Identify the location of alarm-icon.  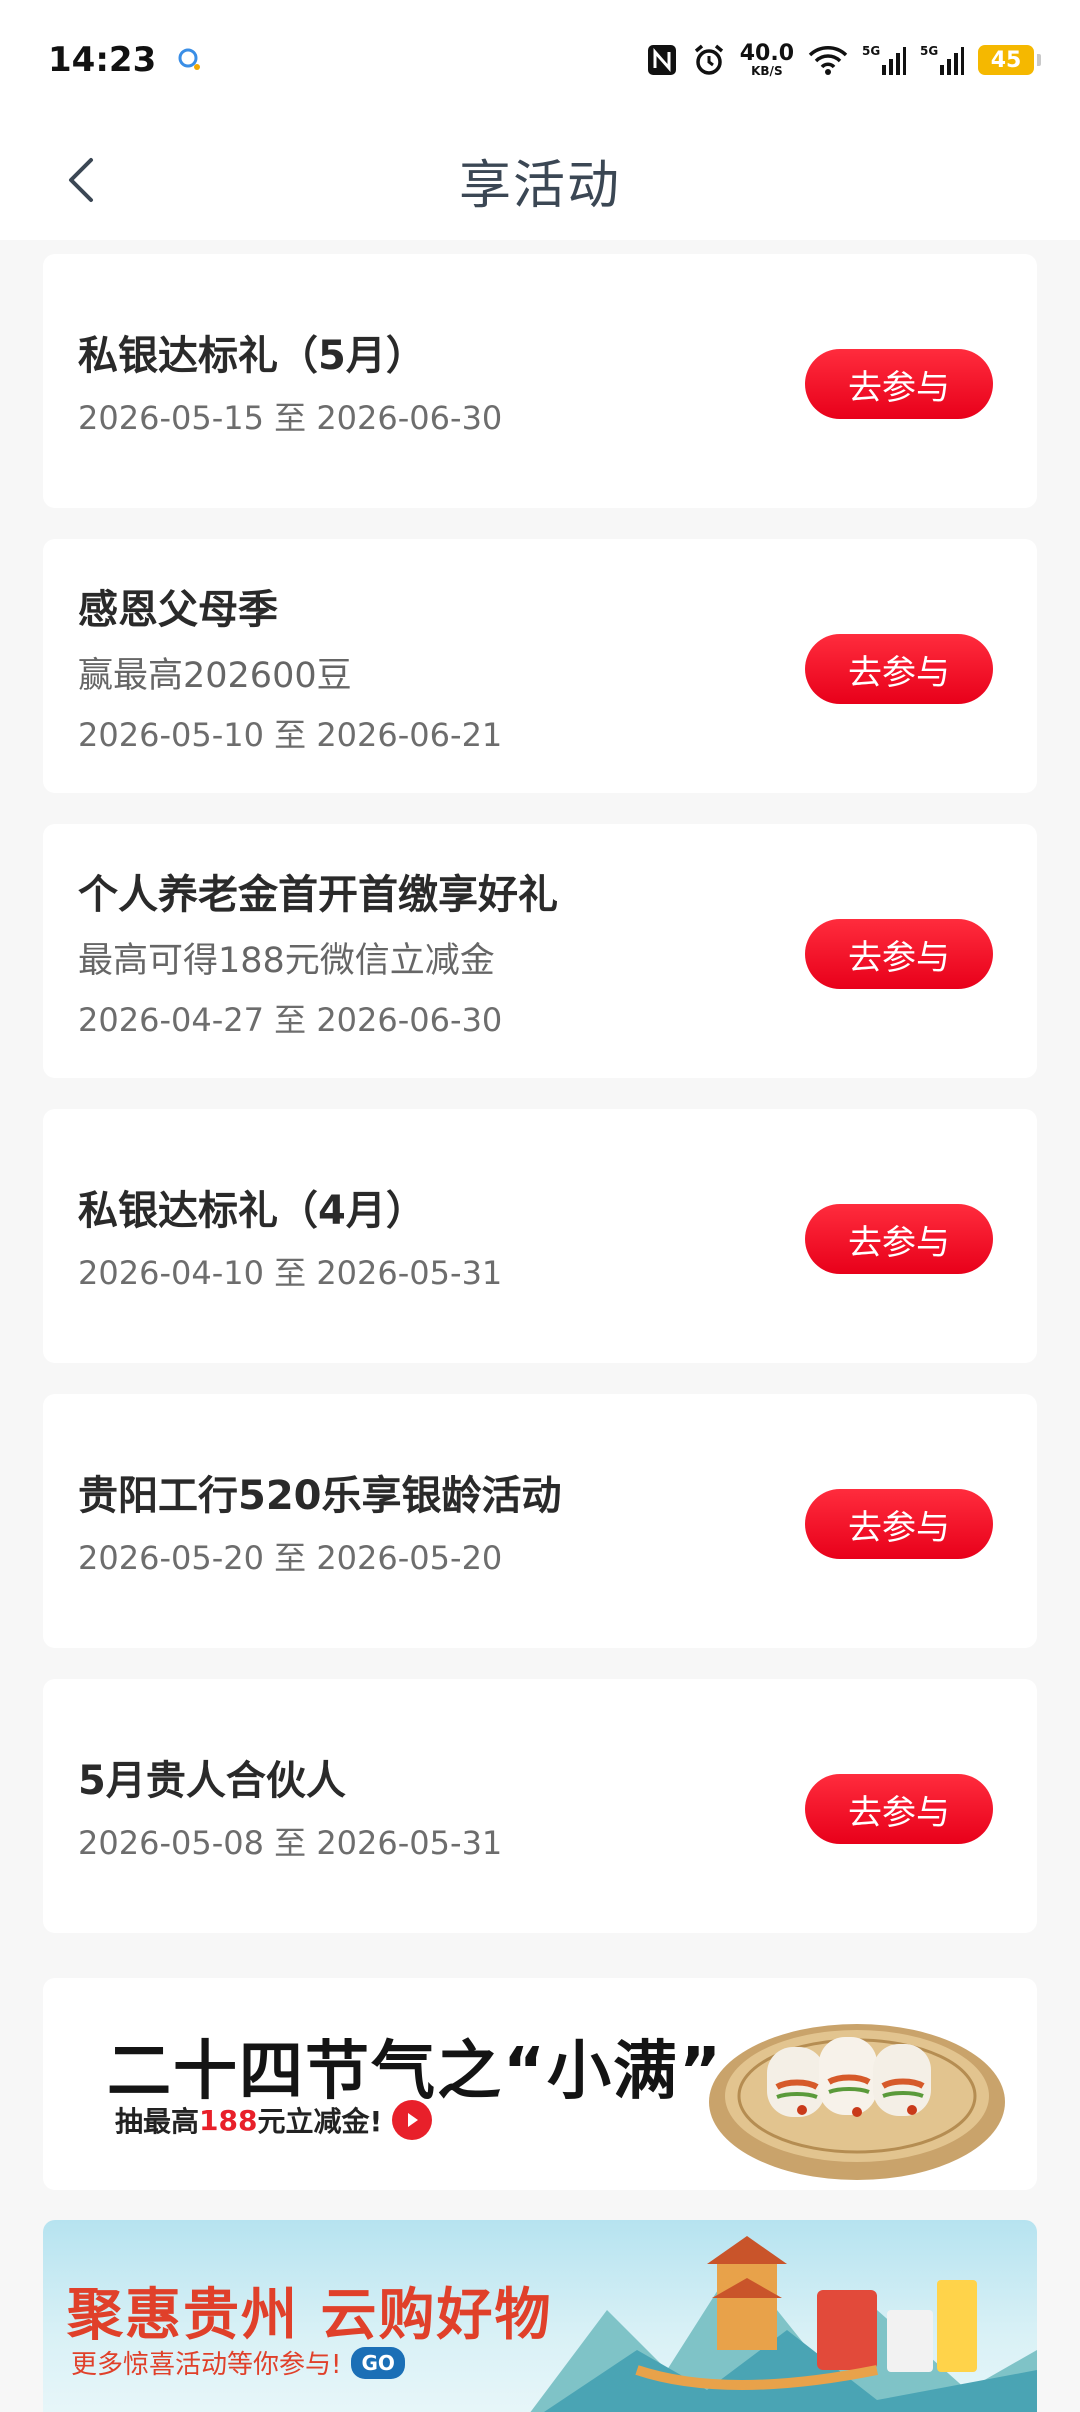
(709, 60).